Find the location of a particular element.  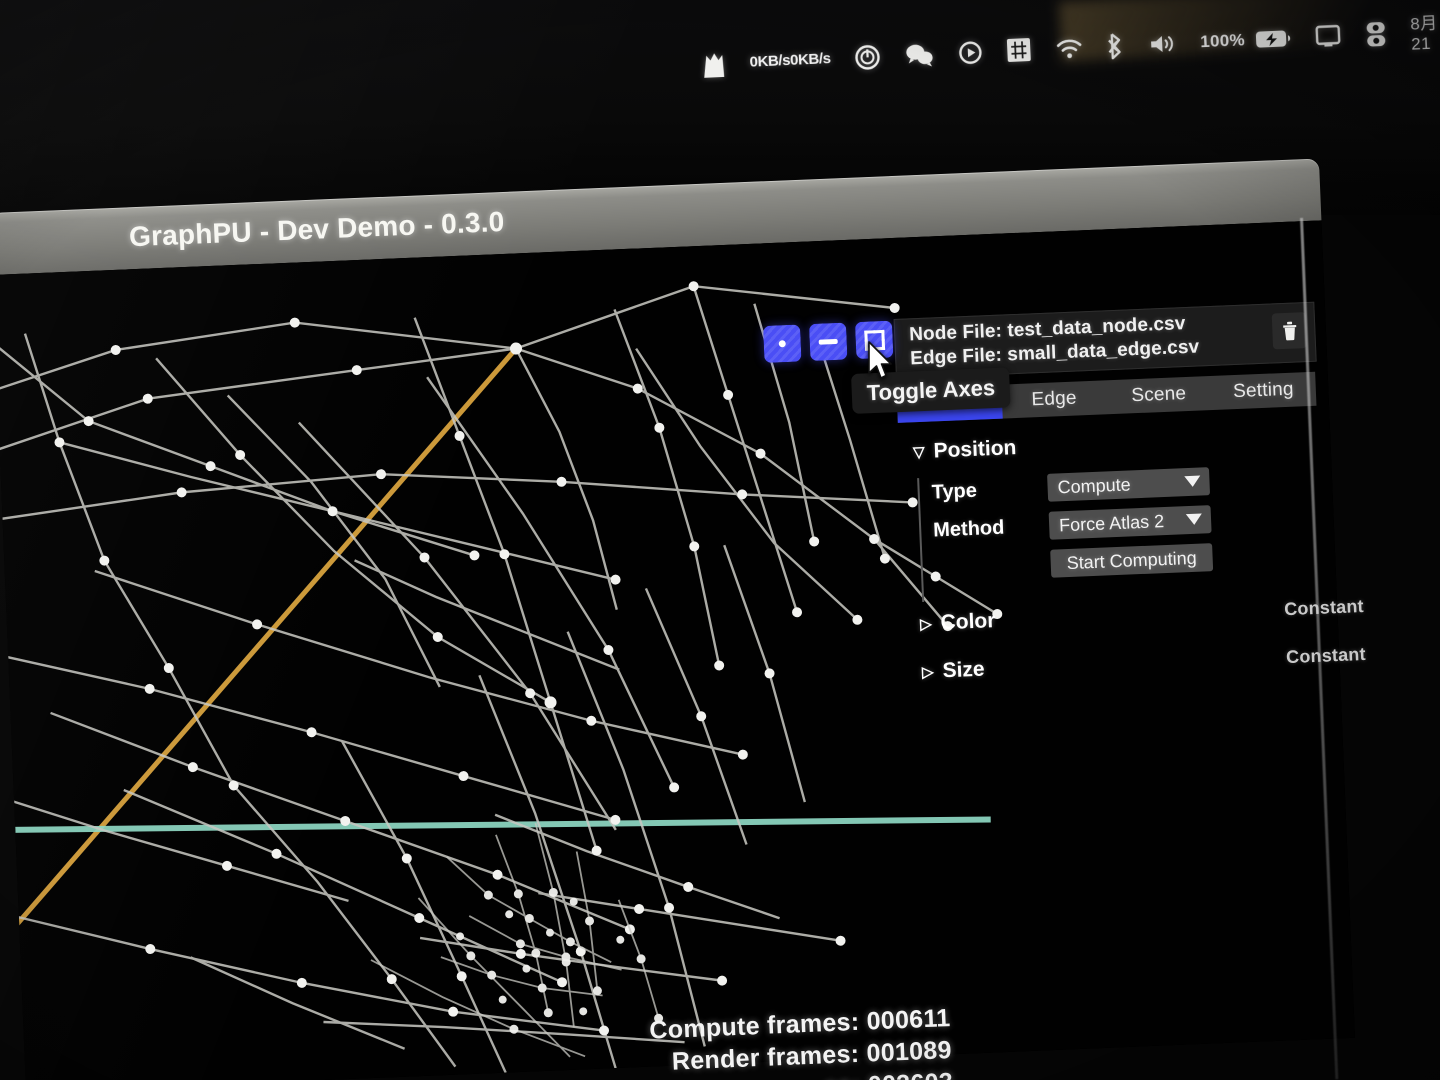

dot-icon is located at coordinates (782, 344).